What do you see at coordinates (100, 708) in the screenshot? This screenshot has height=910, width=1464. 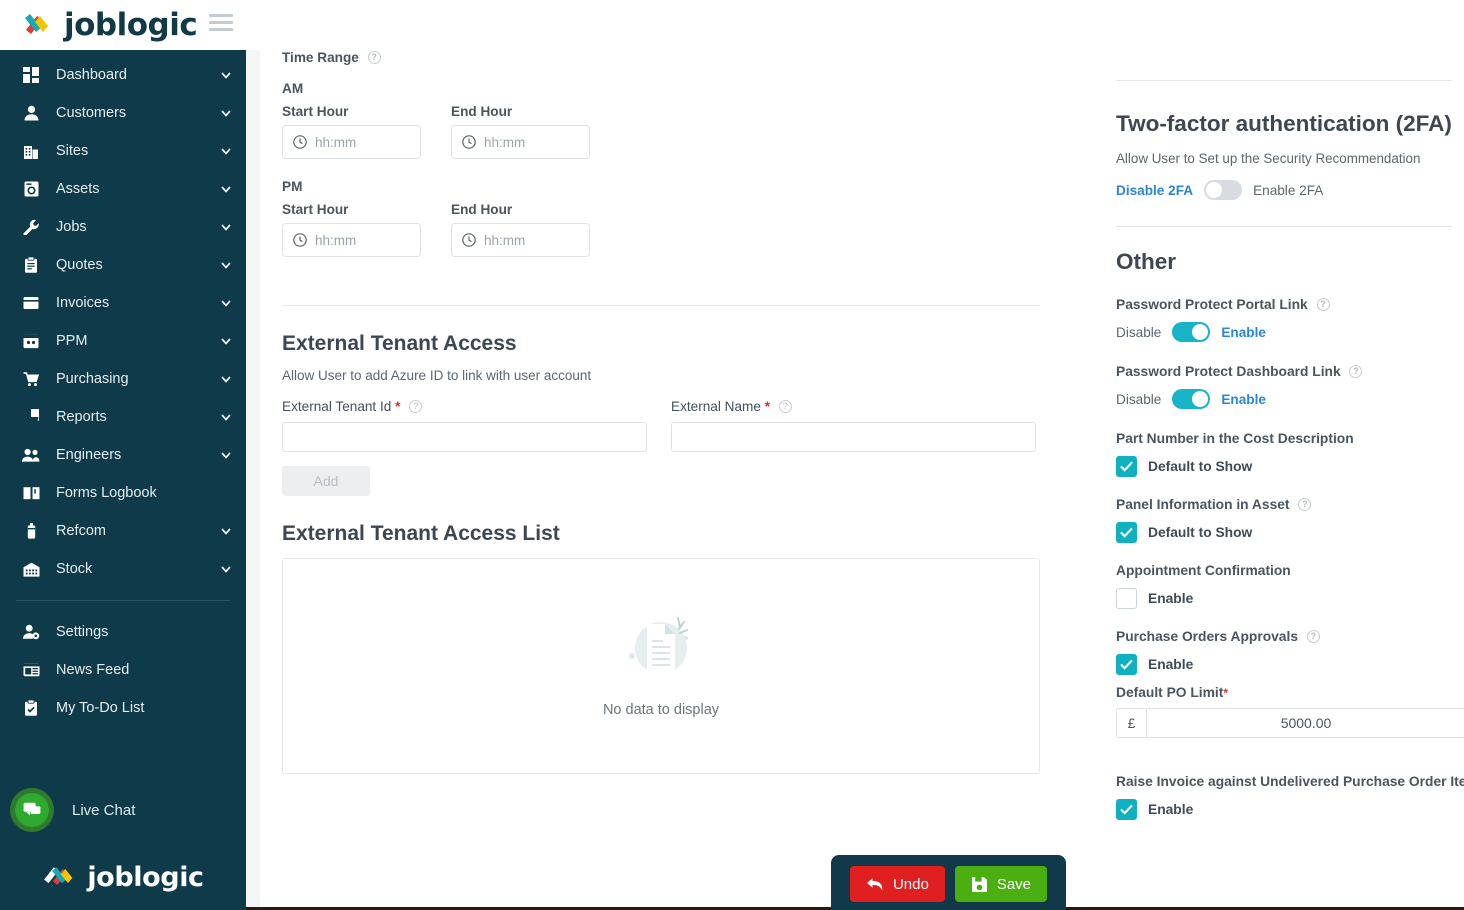 I see `sidebar-item-label: My To-Do List` at bounding box center [100, 708].